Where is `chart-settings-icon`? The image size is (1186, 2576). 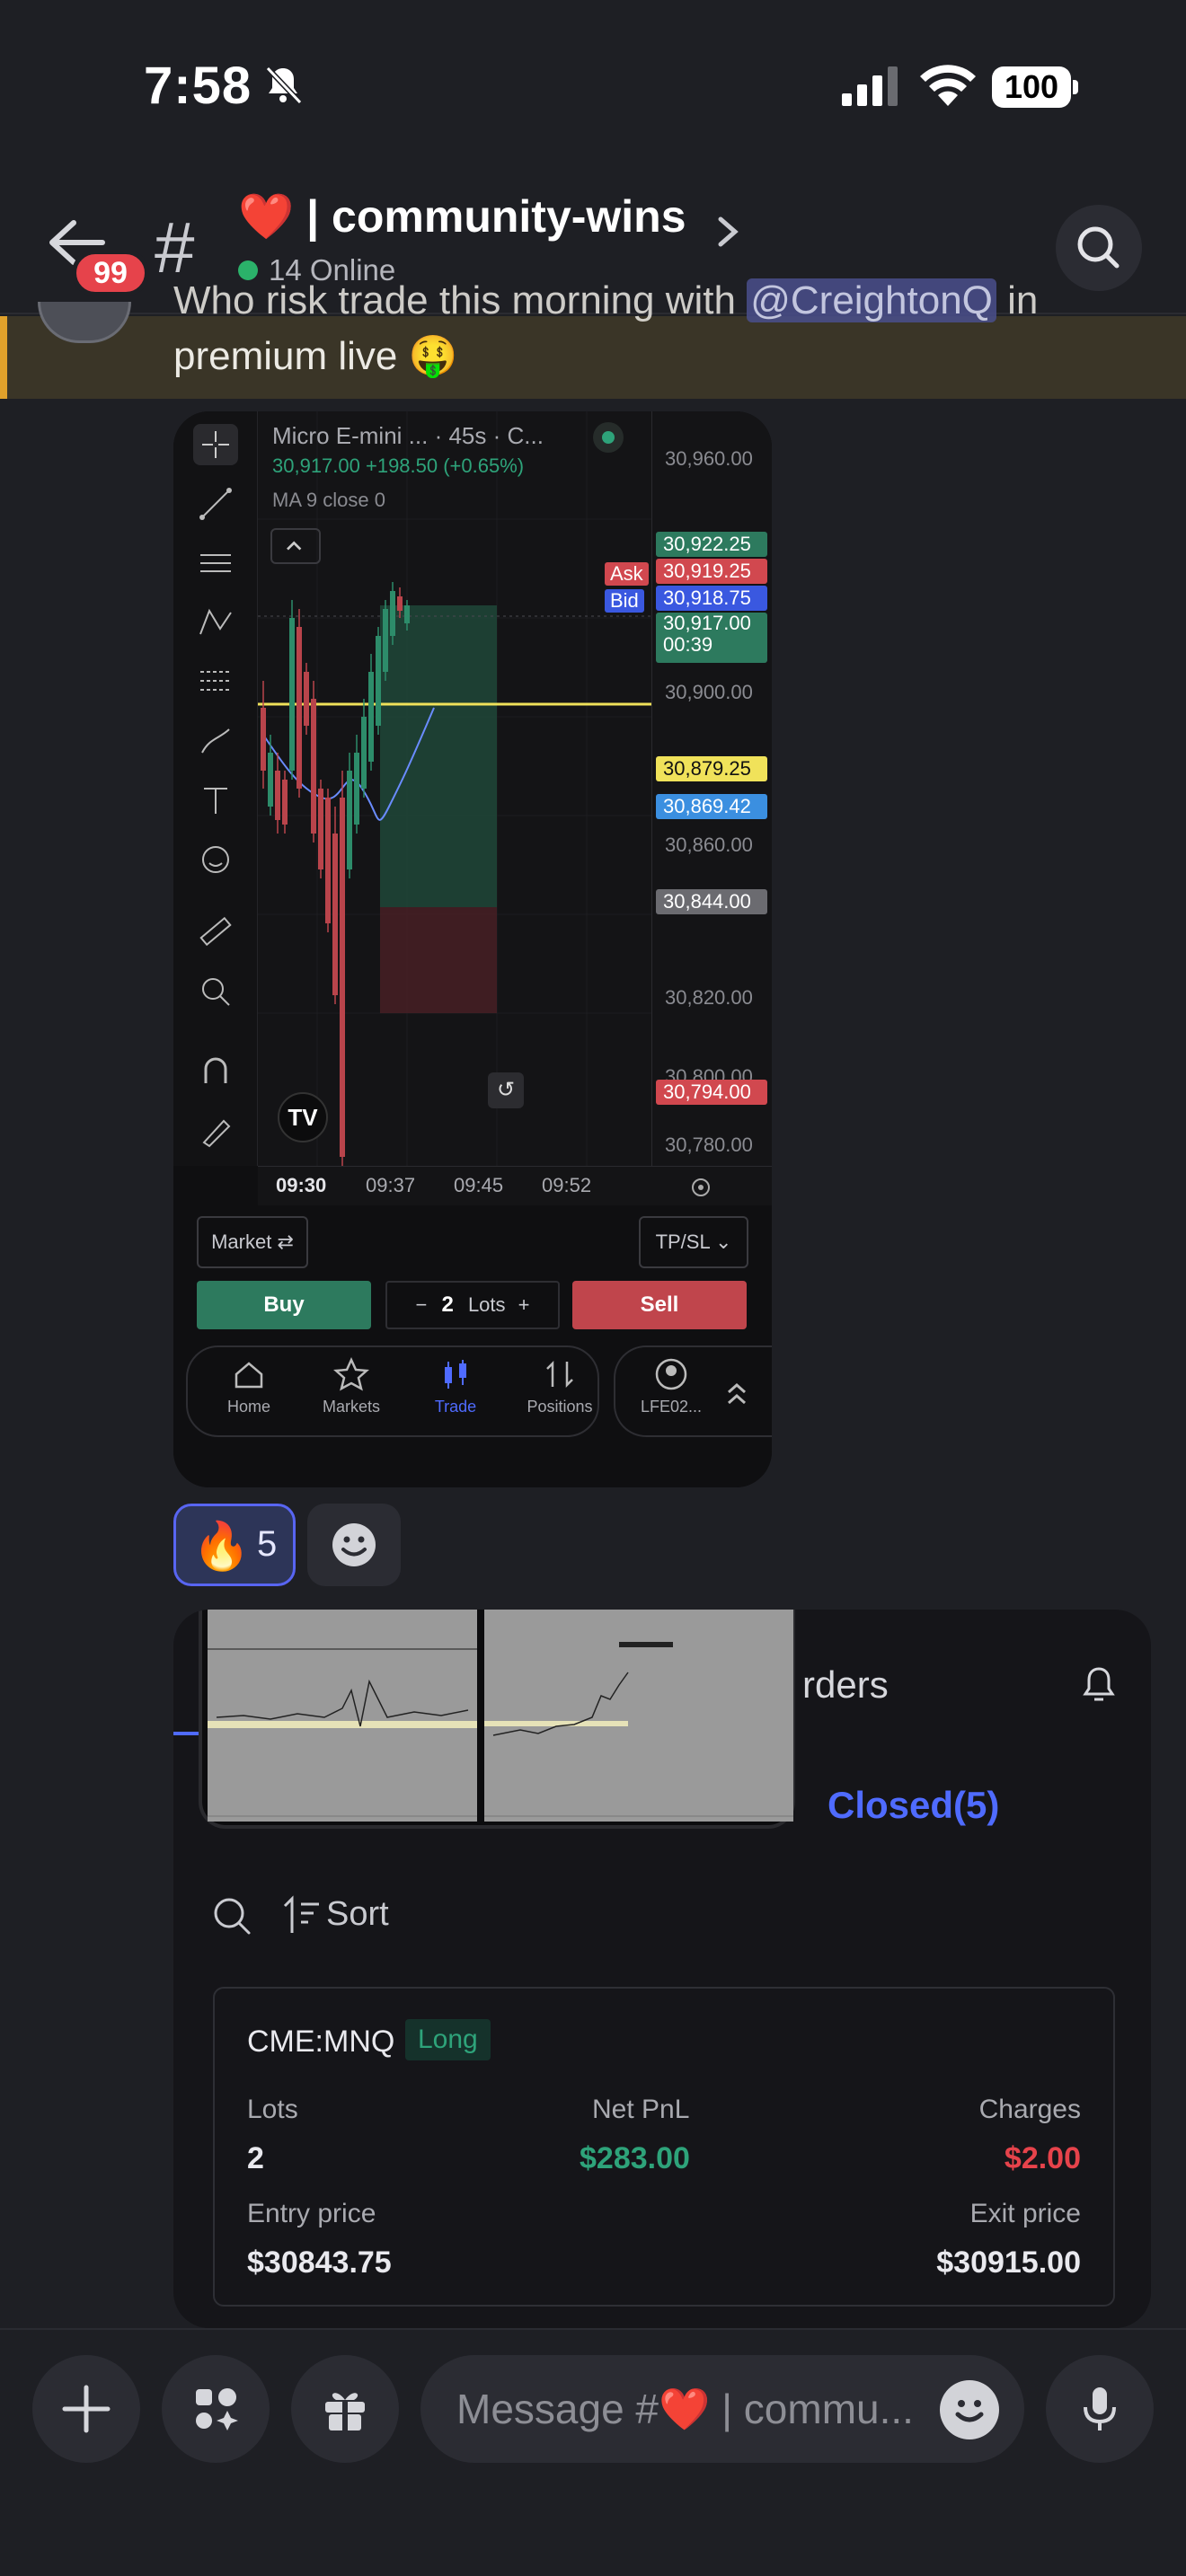
chart-settings-icon is located at coordinates (700, 1187).